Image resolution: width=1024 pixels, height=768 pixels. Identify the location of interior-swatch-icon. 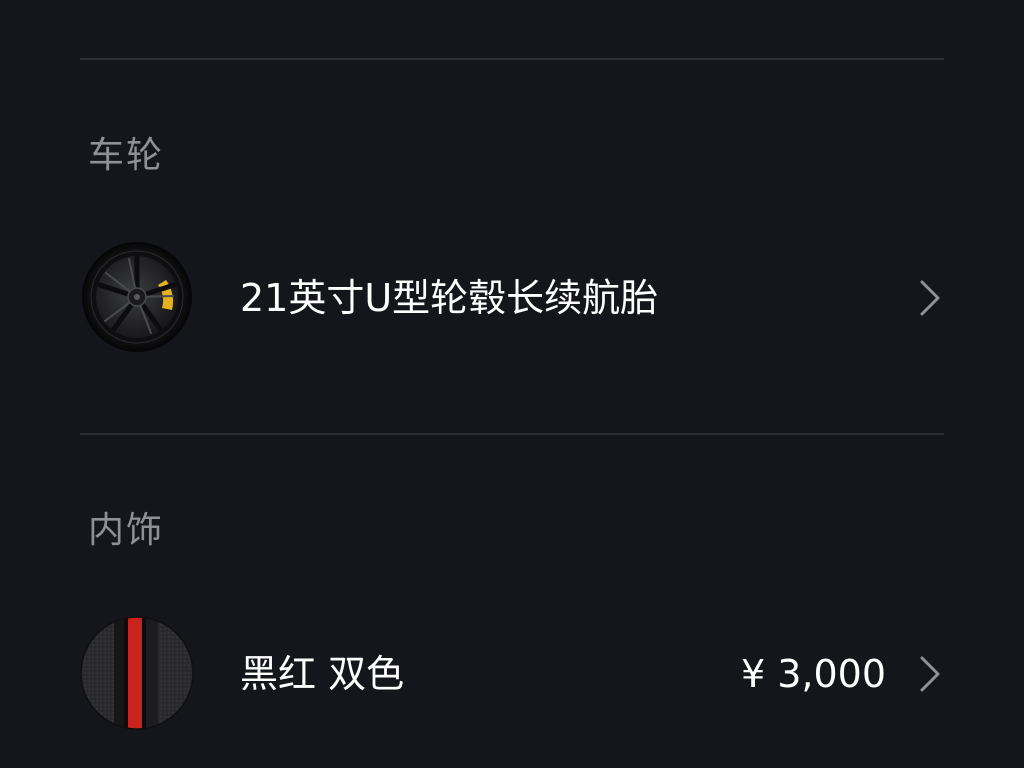
(137, 673).